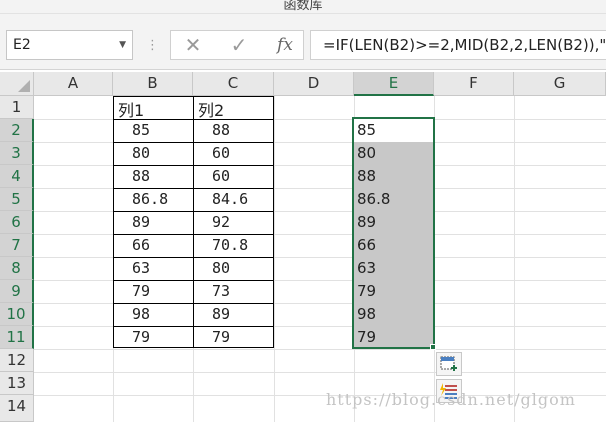  What do you see at coordinates (141, 314) in the screenshot?
I see `cell-b10: 98` at bounding box center [141, 314].